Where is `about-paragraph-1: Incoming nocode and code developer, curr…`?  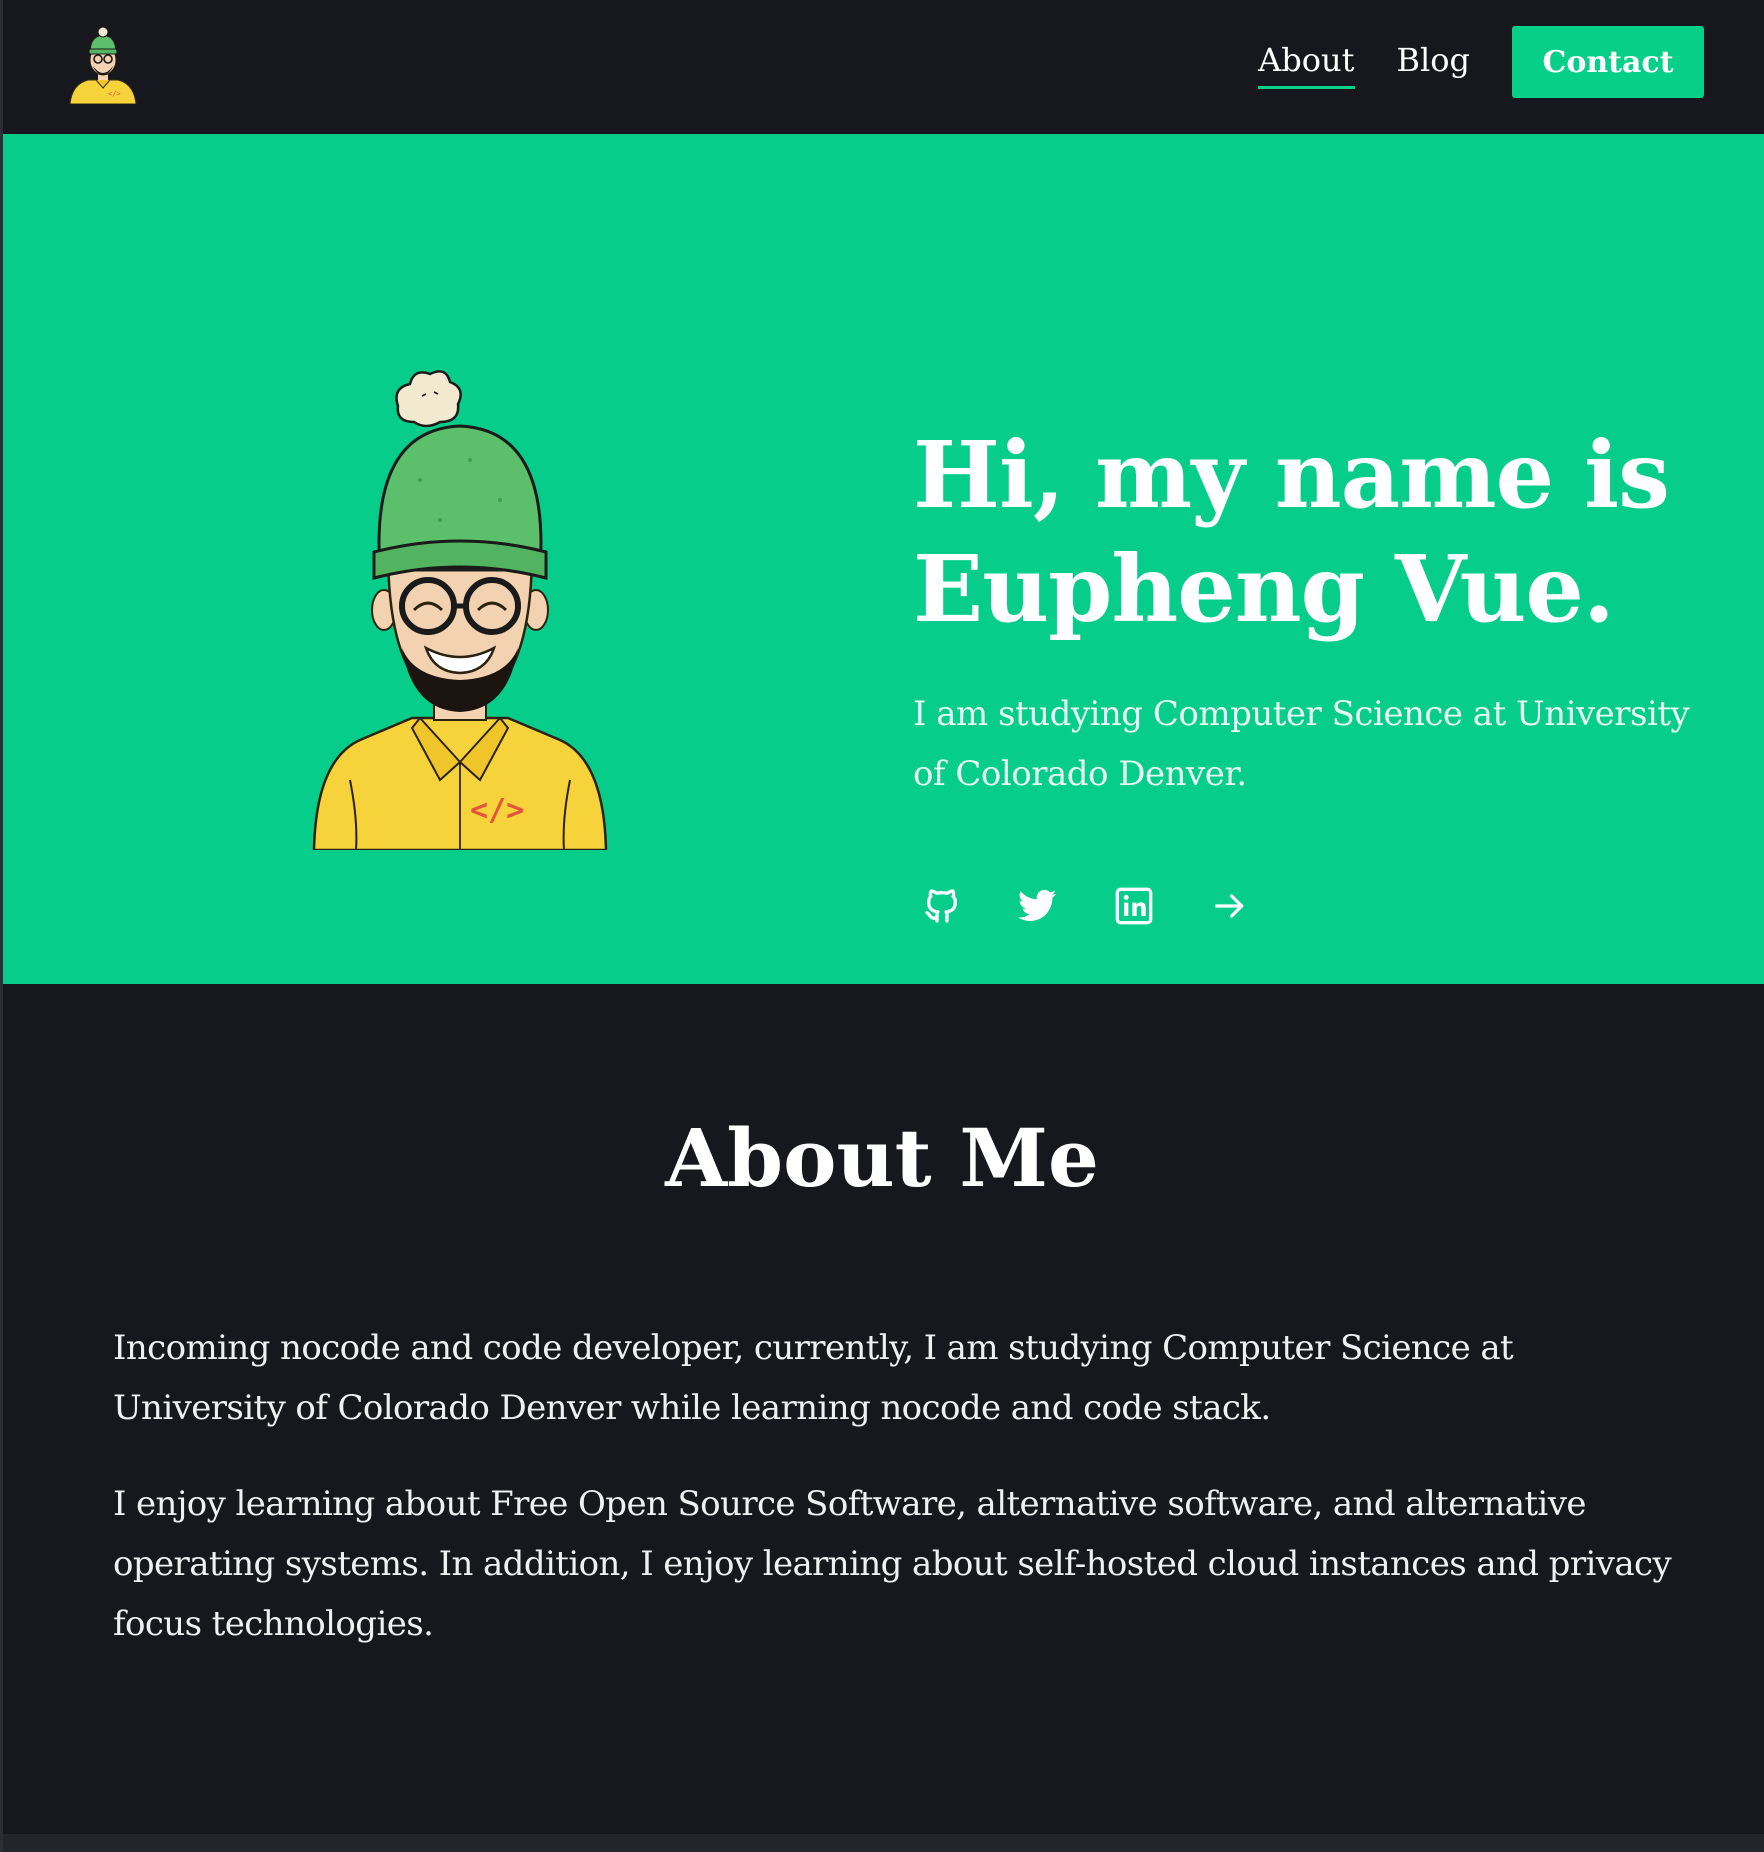 about-paragraph-1: Incoming nocode and code developer, curr… is located at coordinates (813, 1378).